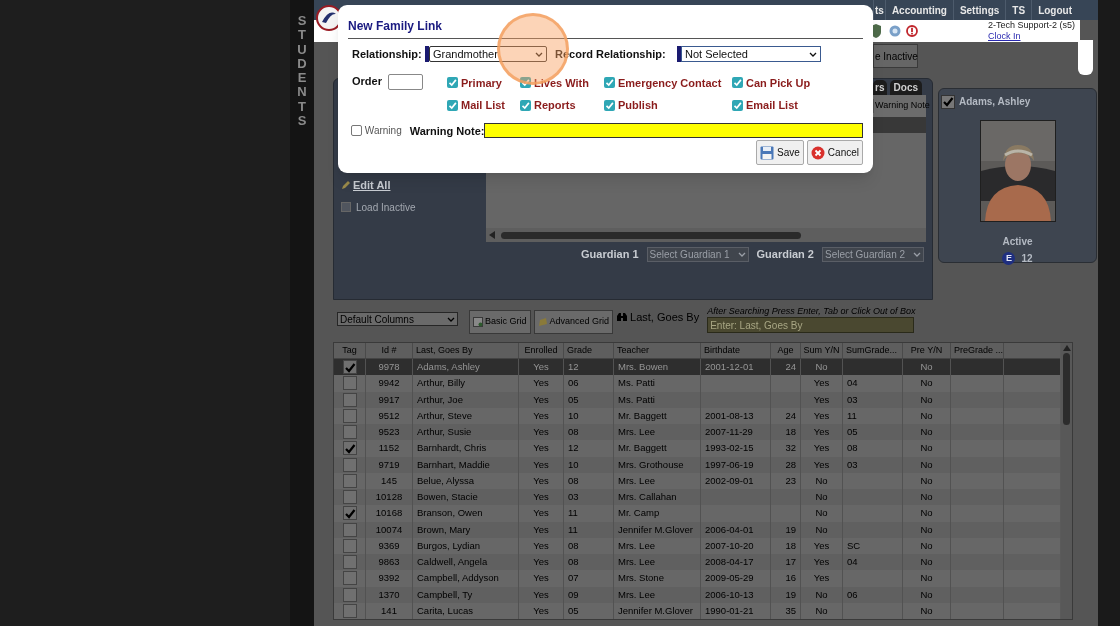 The height and width of the screenshot is (626, 1120). Describe the element at coordinates (1032, 36) in the screenshot. I see `clock-in-link: Clock In` at that location.